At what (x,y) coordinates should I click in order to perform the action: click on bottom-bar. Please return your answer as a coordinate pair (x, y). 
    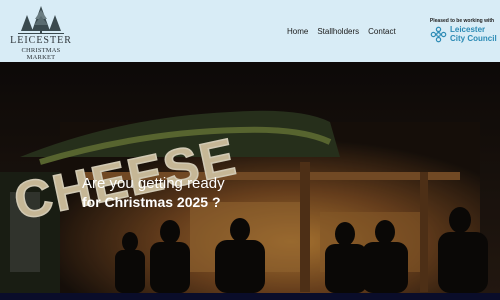
    Looking at the image, I should click on (250, 296).